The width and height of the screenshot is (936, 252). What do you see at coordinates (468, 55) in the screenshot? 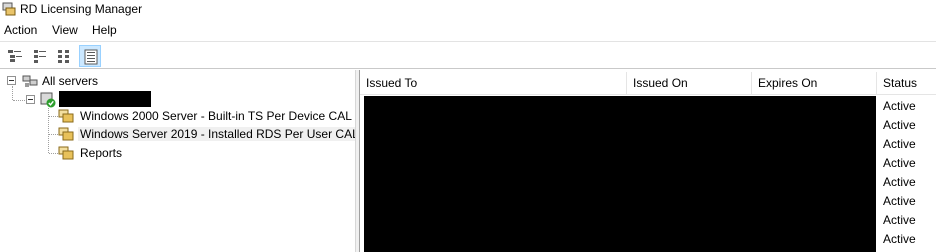
I see `toolbar` at bounding box center [468, 55].